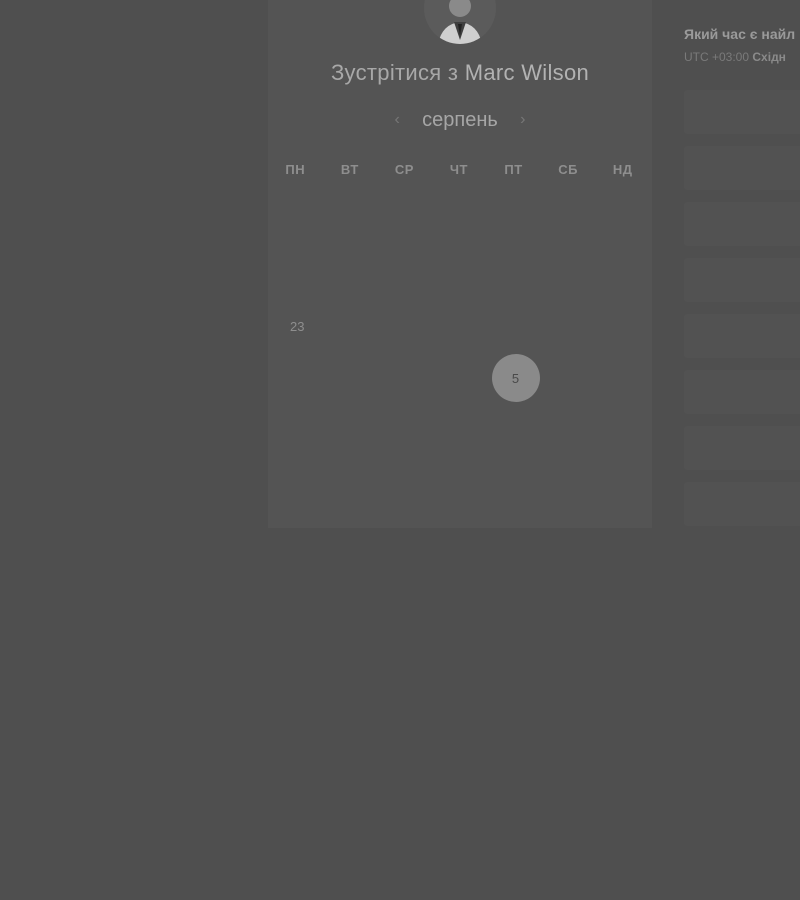 The image size is (800, 900). I want to click on month-label: серпень, so click(460, 119).